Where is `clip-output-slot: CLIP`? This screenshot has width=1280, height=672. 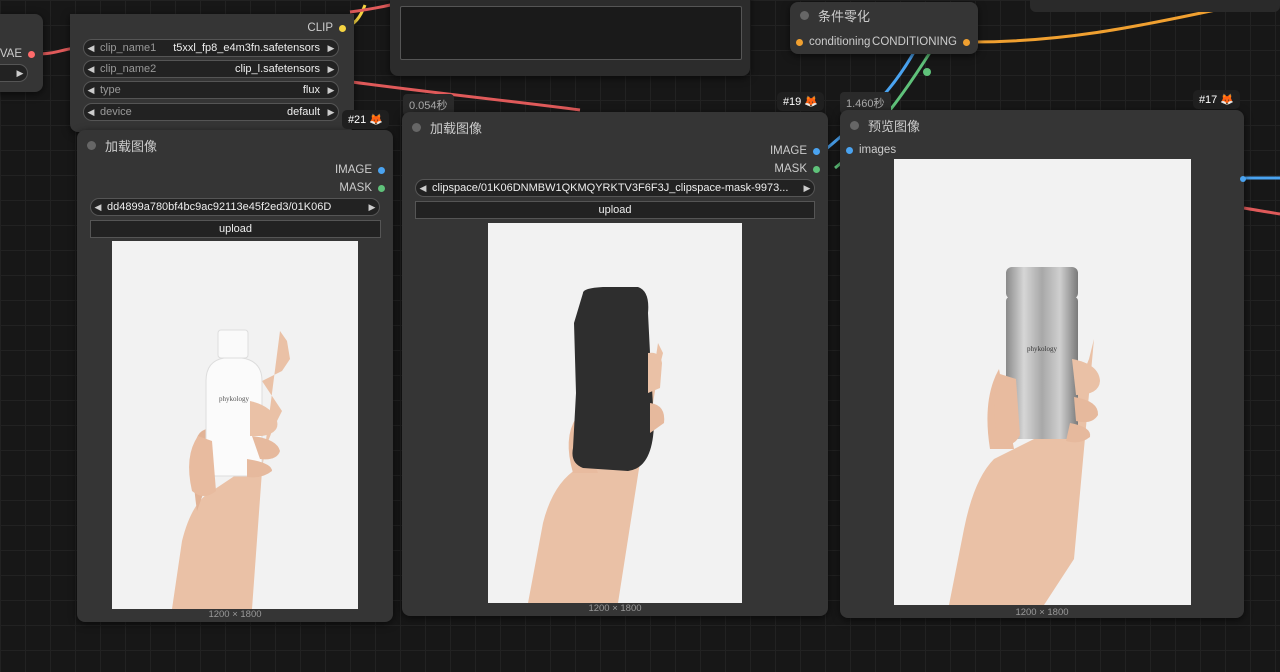
clip-output-slot: CLIP is located at coordinates (326, 28).